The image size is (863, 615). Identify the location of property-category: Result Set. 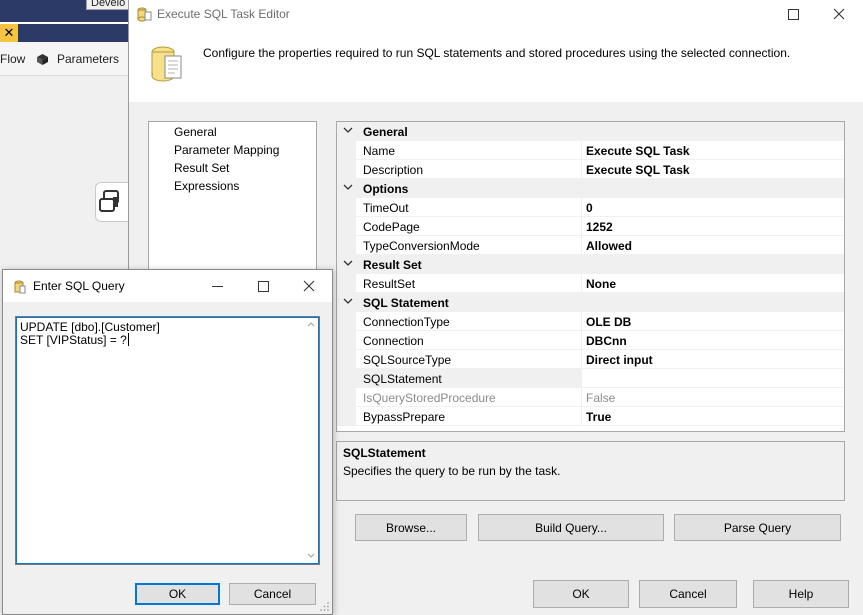
(590, 264).